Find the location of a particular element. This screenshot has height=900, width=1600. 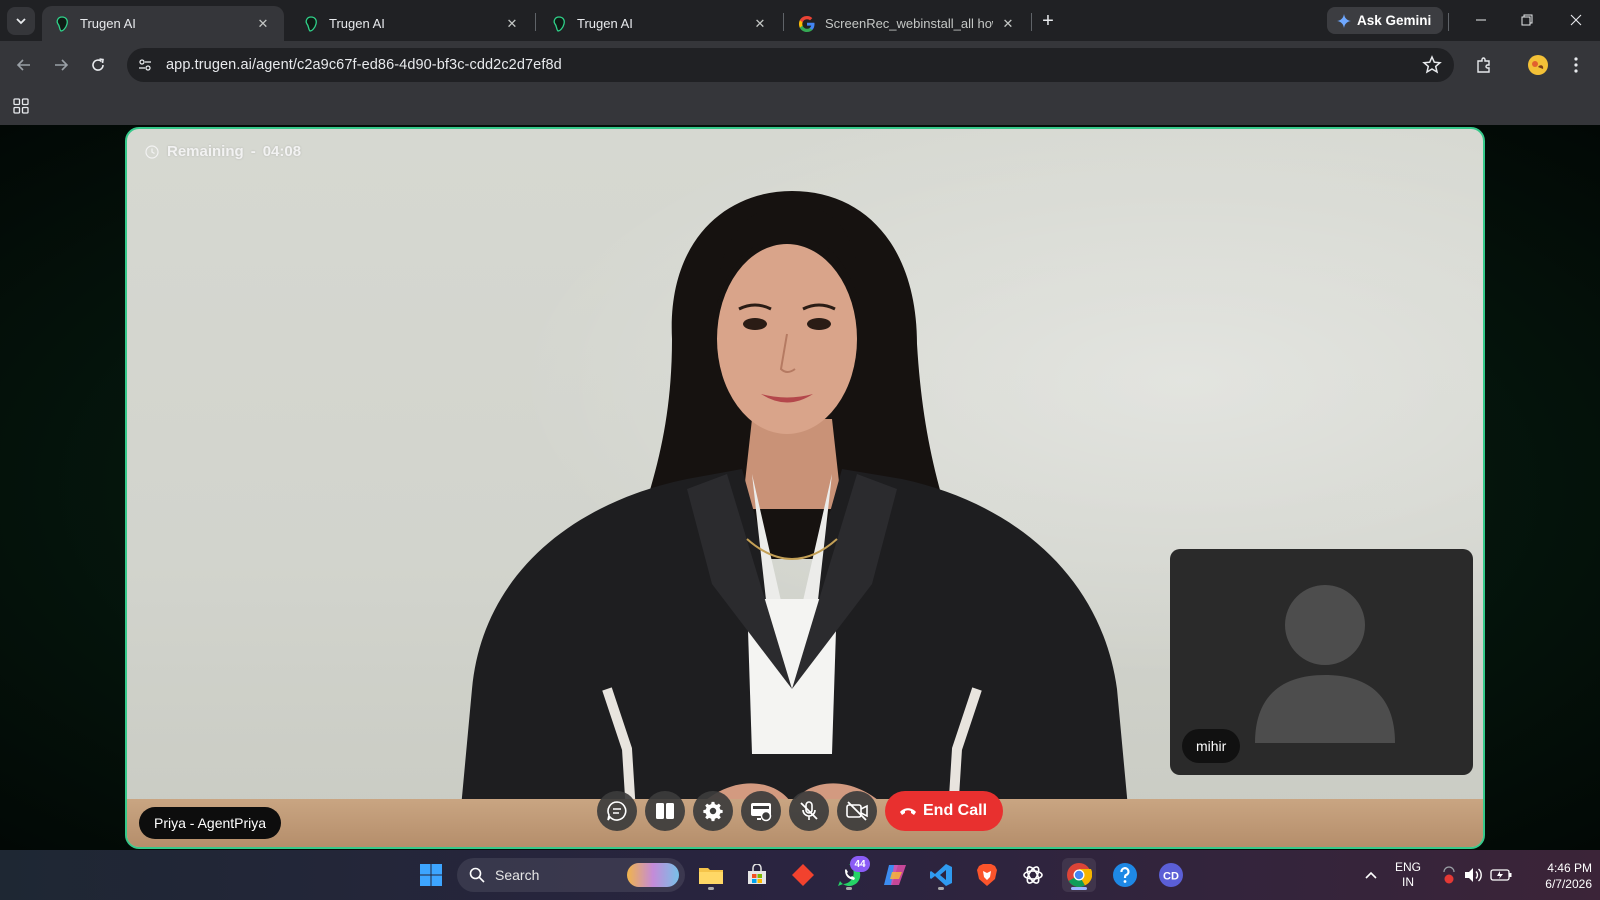

google-favicon-icon is located at coordinates (807, 23).